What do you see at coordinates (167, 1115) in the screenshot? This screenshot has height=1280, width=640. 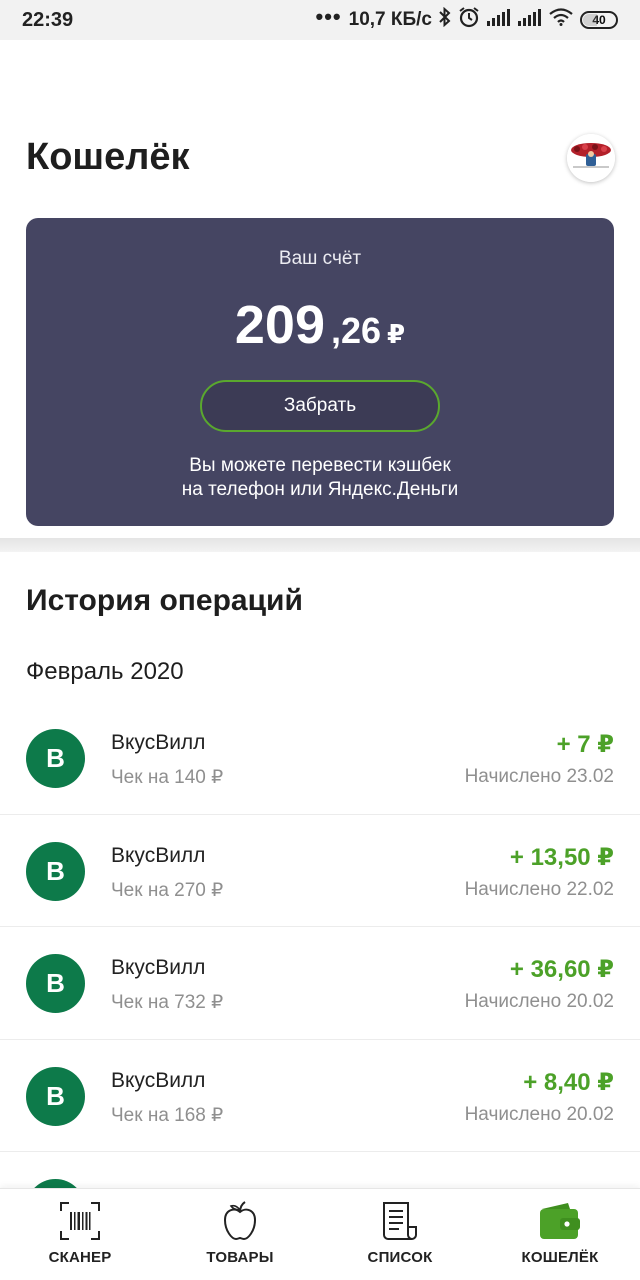 I see `receipt-amount: Чек на 168 ₽` at bounding box center [167, 1115].